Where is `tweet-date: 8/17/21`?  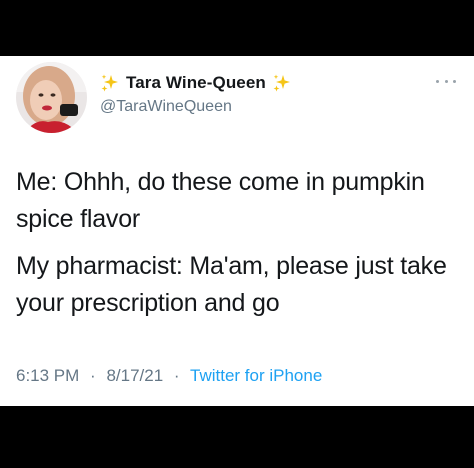
tweet-date: 8/17/21 is located at coordinates (134, 375).